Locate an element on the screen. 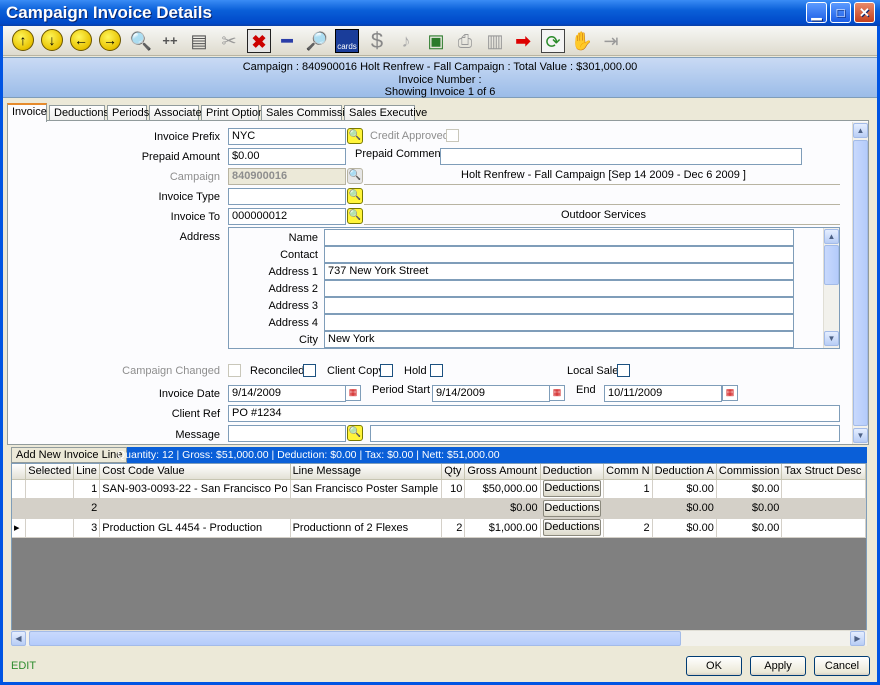  end-calendar-icon: ▦ is located at coordinates (730, 393).